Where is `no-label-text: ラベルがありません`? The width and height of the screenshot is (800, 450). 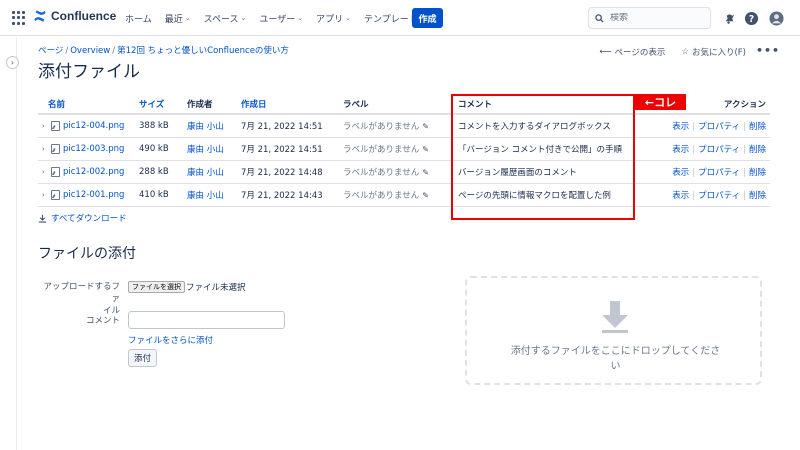
no-label-text: ラベルがありません is located at coordinates (381, 195).